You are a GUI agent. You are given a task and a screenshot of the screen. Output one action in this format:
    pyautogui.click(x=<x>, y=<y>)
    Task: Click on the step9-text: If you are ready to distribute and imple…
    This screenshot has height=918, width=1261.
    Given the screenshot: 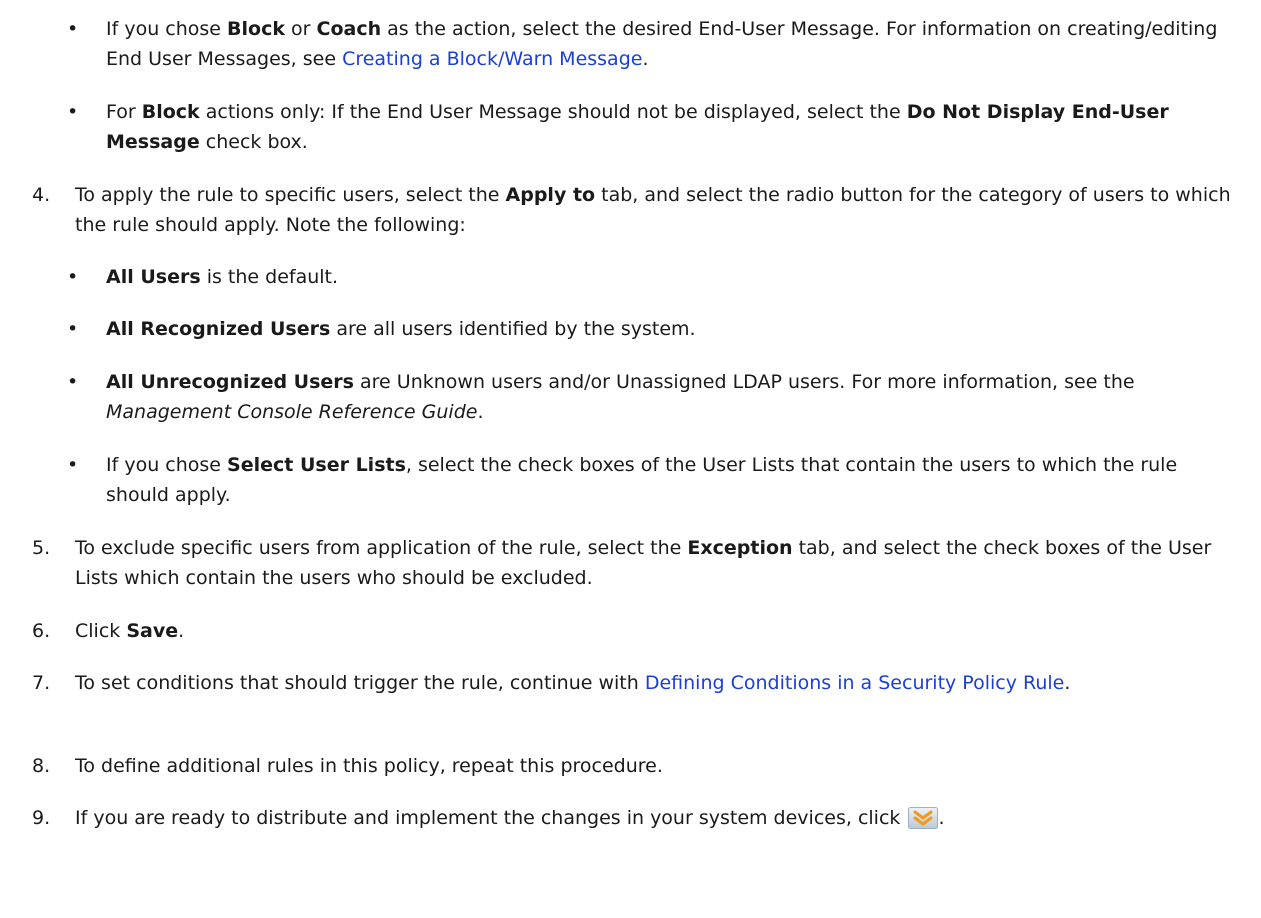 What is the action you would take?
    pyautogui.click(x=510, y=818)
    